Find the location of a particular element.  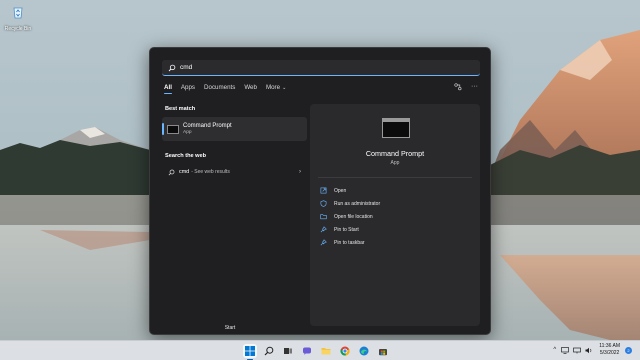

share-icon is located at coordinates (458, 87).